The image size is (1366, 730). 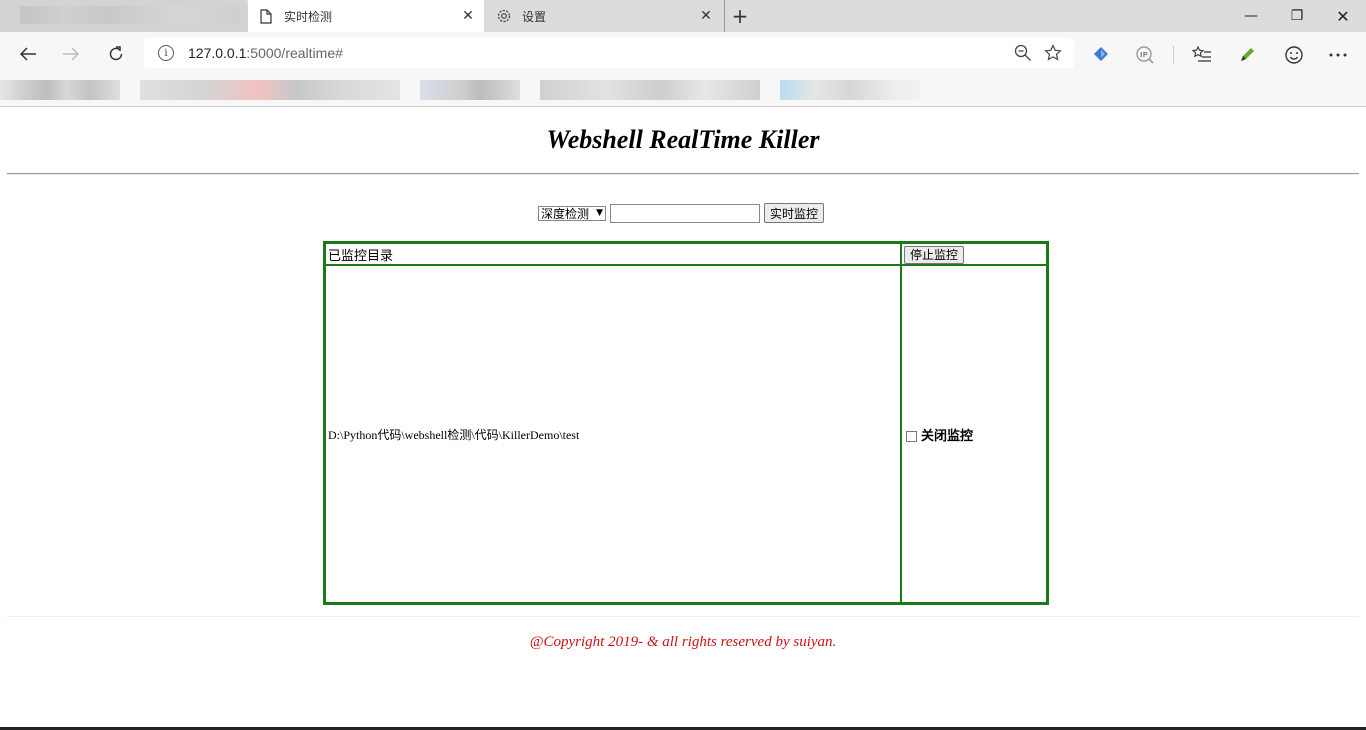 I want to click on favorites-list-icon, so click(x=1202, y=55).